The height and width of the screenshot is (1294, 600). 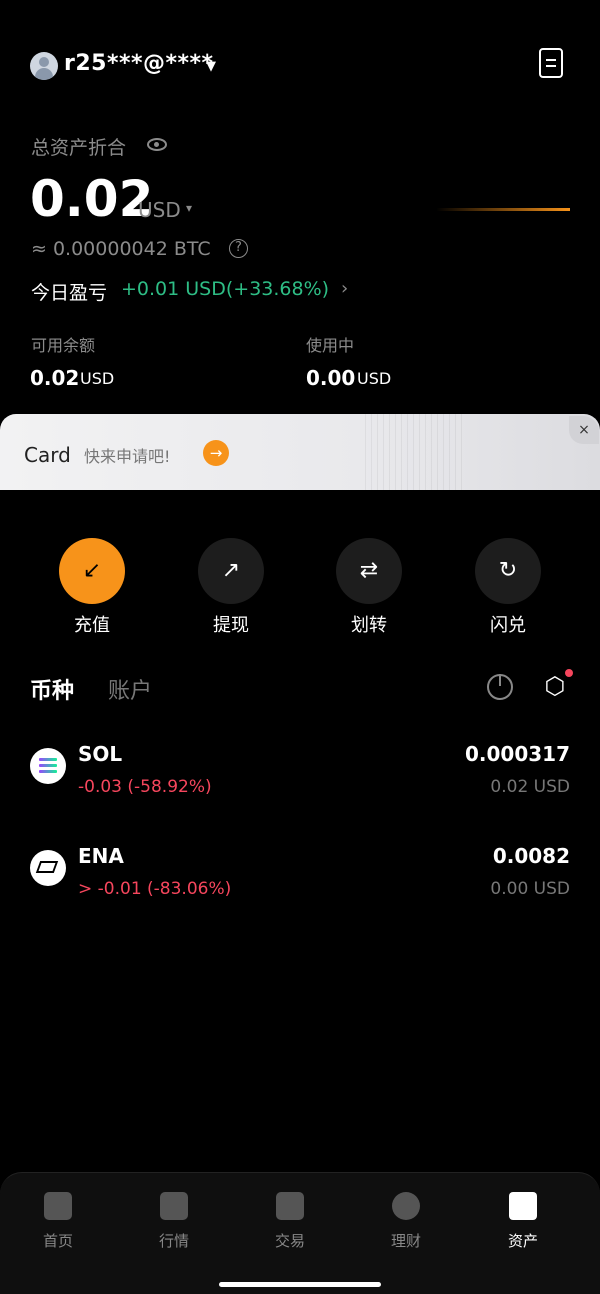 I want to click on pnl-value: +0.01 USD(+33.68%), so click(x=225, y=289).